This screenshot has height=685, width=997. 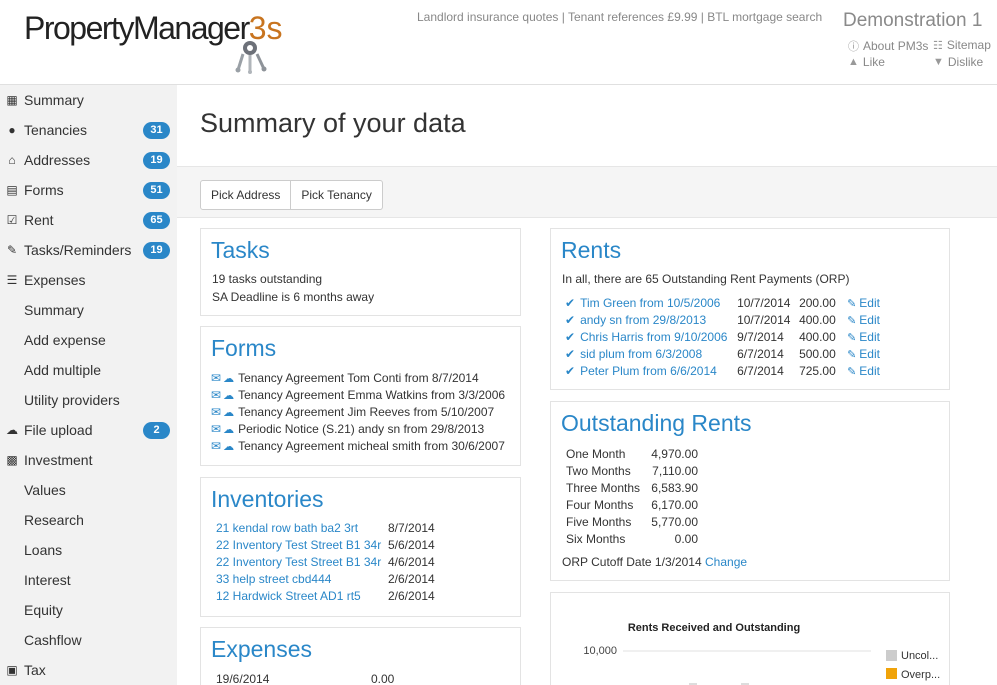 I want to click on sitemap-icon: ☷, so click(x=938, y=45).